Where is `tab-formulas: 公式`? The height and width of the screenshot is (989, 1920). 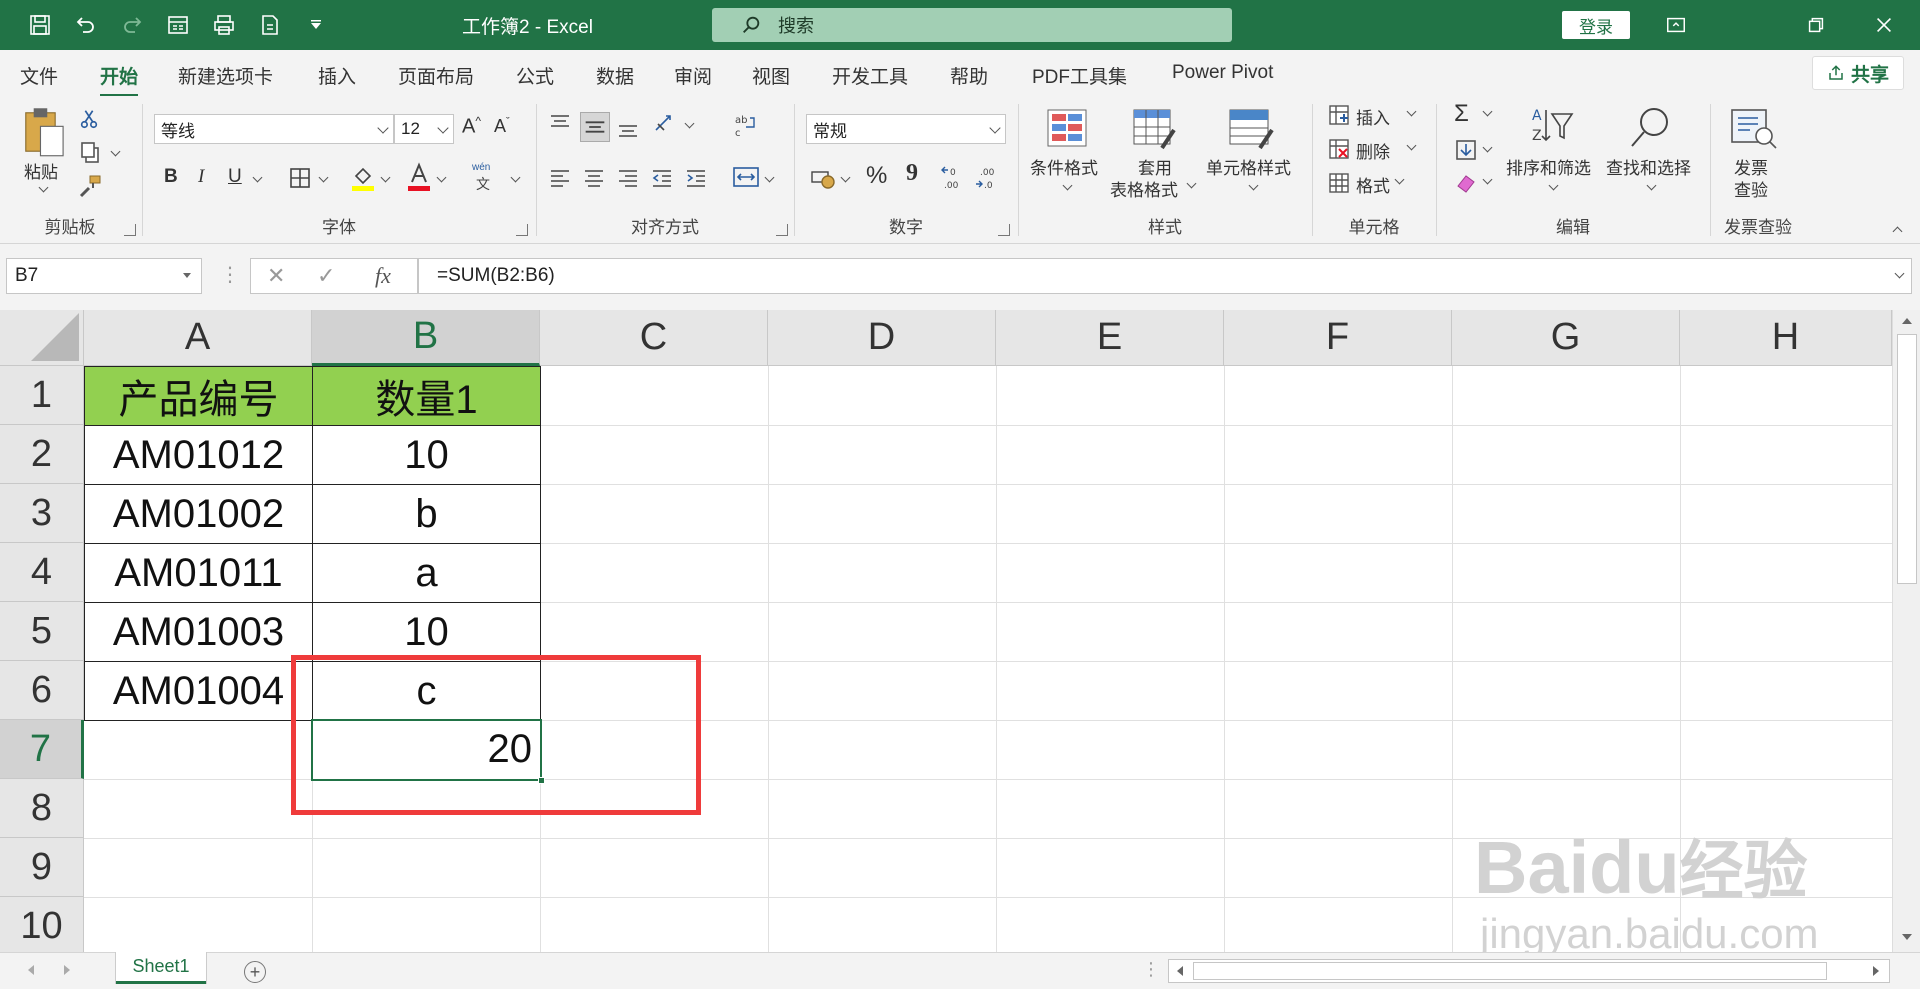 tab-formulas: 公式 is located at coordinates (535, 75).